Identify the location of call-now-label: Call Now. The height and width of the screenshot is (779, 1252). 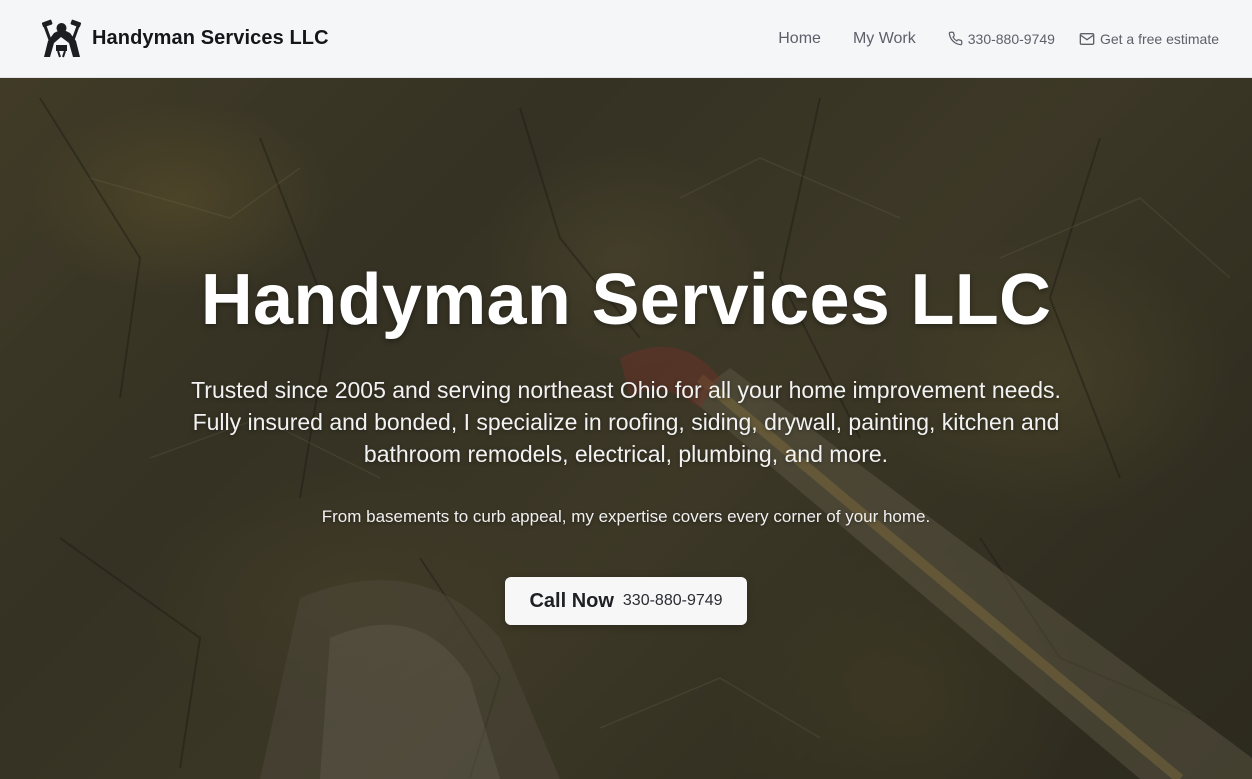
(571, 600).